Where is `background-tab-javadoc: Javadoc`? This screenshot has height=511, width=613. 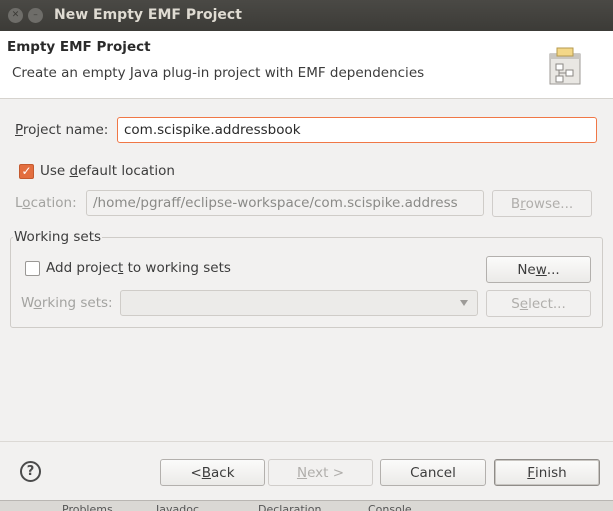
background-tab-javadoc: Javadoc is located at coordinates (177, 507).